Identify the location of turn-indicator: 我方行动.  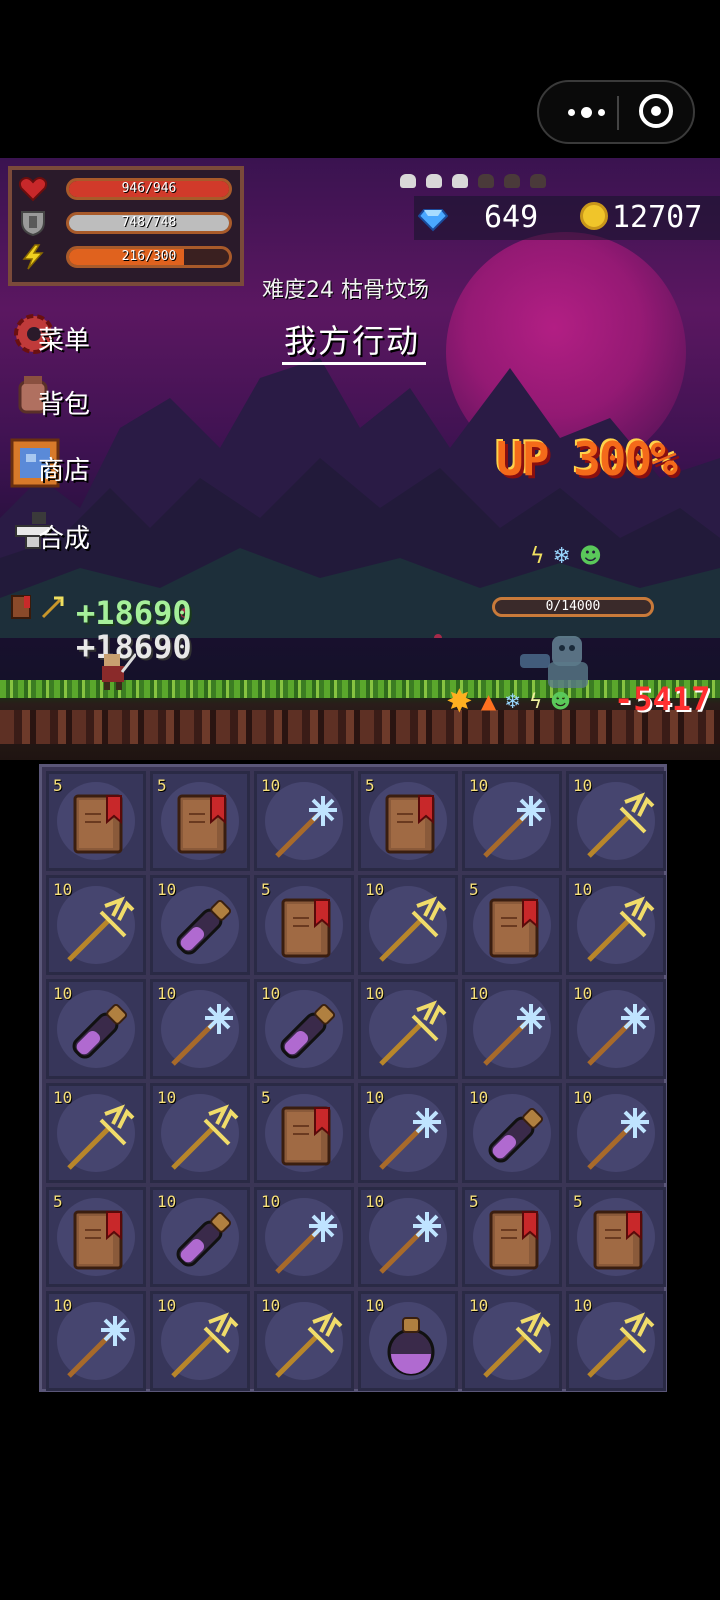
(352, 341).